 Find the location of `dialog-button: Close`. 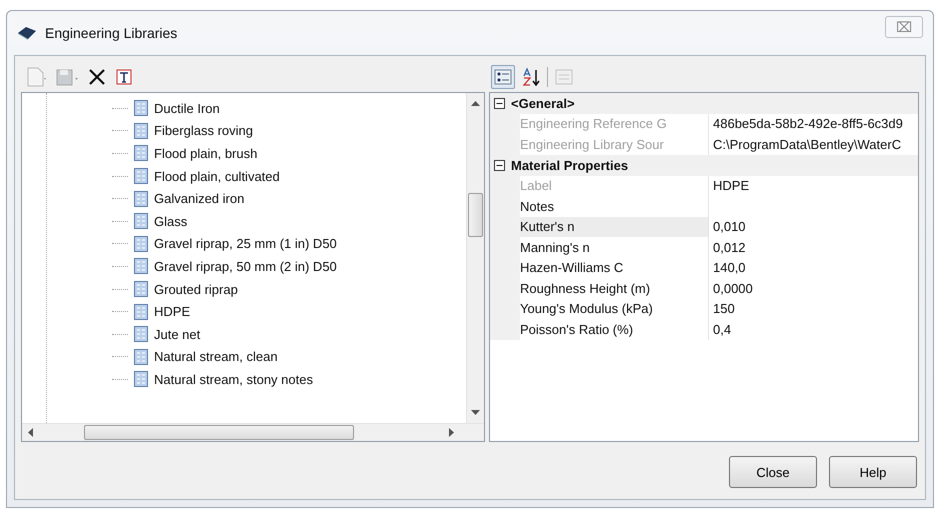

dialog-button: Close is located at coordinates (773, 472).